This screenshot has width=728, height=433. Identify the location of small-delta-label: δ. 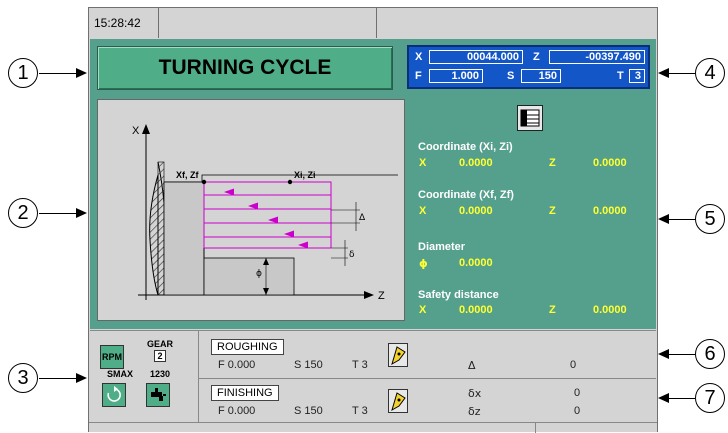
(352, 255).